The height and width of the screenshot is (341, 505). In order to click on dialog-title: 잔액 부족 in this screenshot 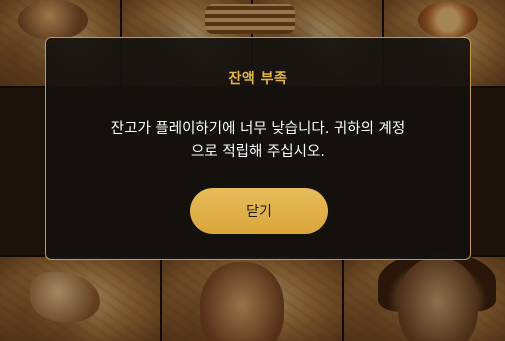, I will do `click(258, 79)`.